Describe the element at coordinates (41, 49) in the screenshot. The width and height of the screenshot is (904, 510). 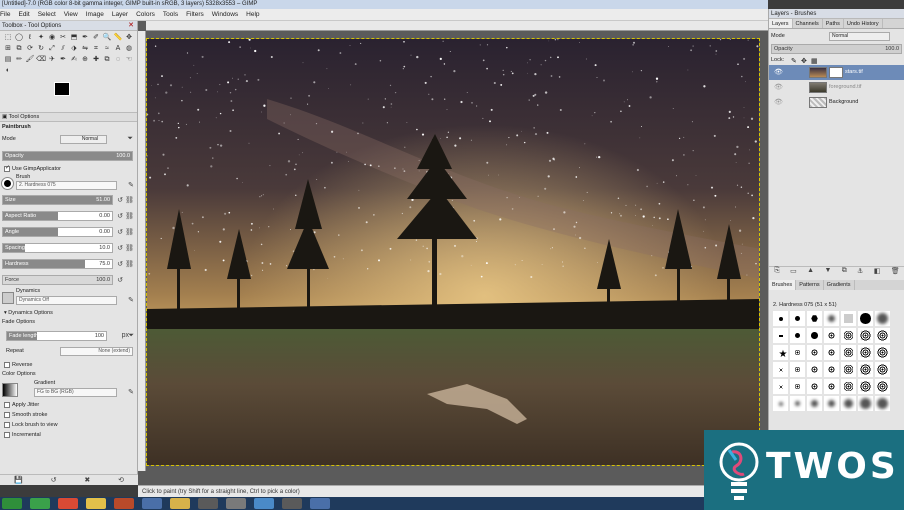
I see `rotate-tool-icon: ↻` at that location.